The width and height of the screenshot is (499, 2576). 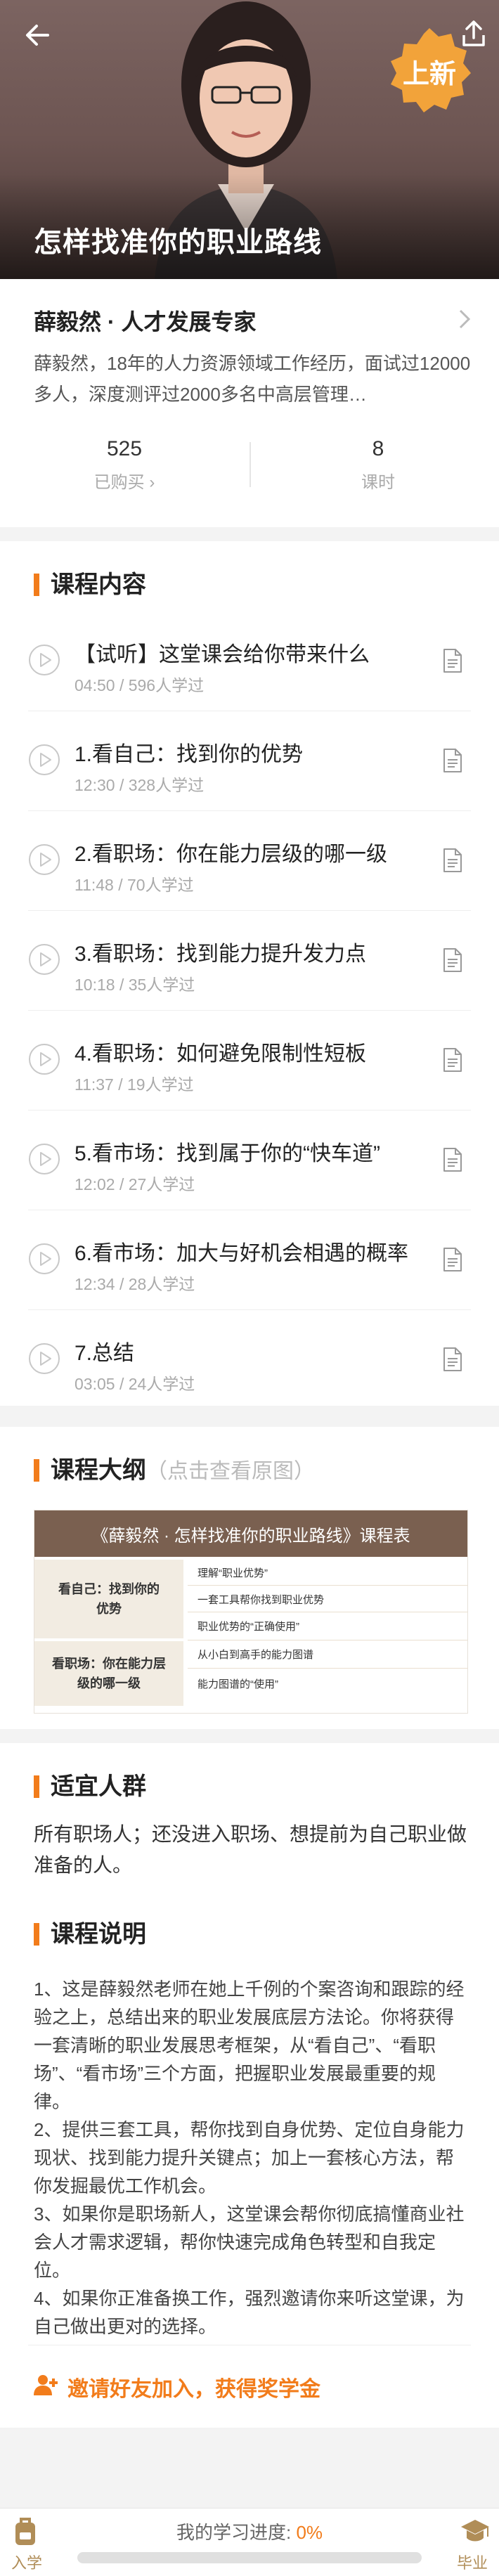 I want to click on lesson-item: 【试听】这堂课会给你带来什么 04:50 / 596人学过, so click(x=249, y=661).